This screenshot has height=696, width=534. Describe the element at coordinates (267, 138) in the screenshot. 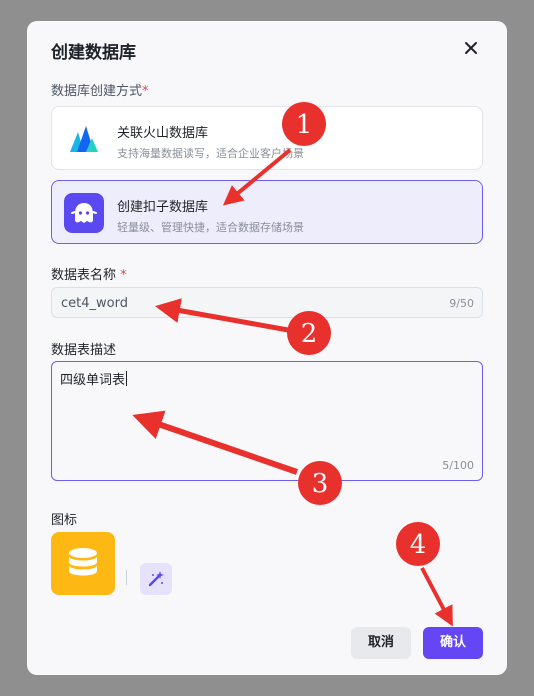

I see `option-volcano-database: 关联火山数据库 支持海量数据读写，适合企业客户场景` at that location.